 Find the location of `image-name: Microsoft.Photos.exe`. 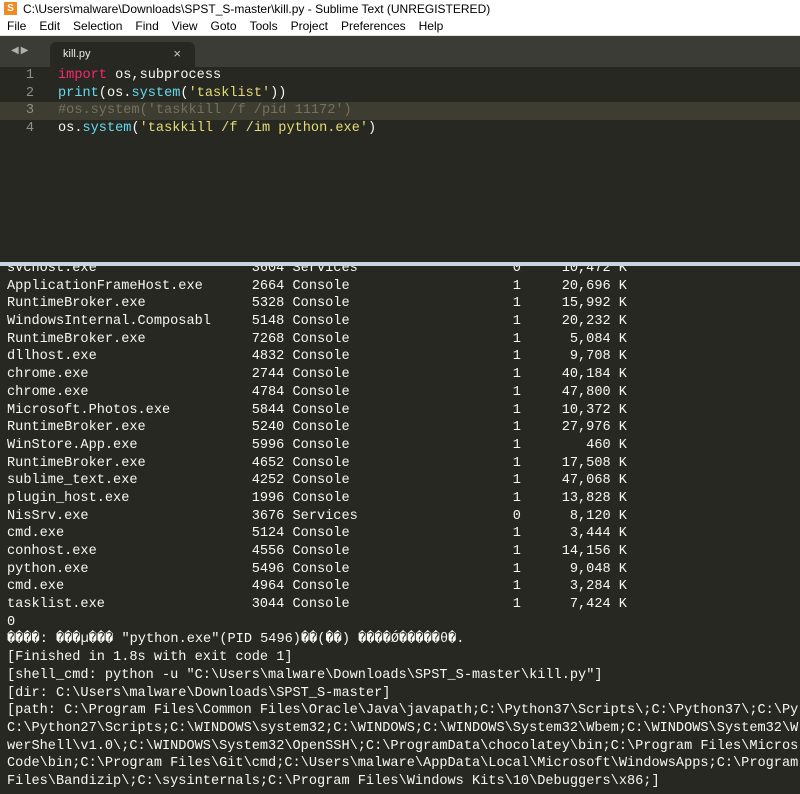

image-name: Microsoft.Photos.exe is located at coordinates (89, 410).